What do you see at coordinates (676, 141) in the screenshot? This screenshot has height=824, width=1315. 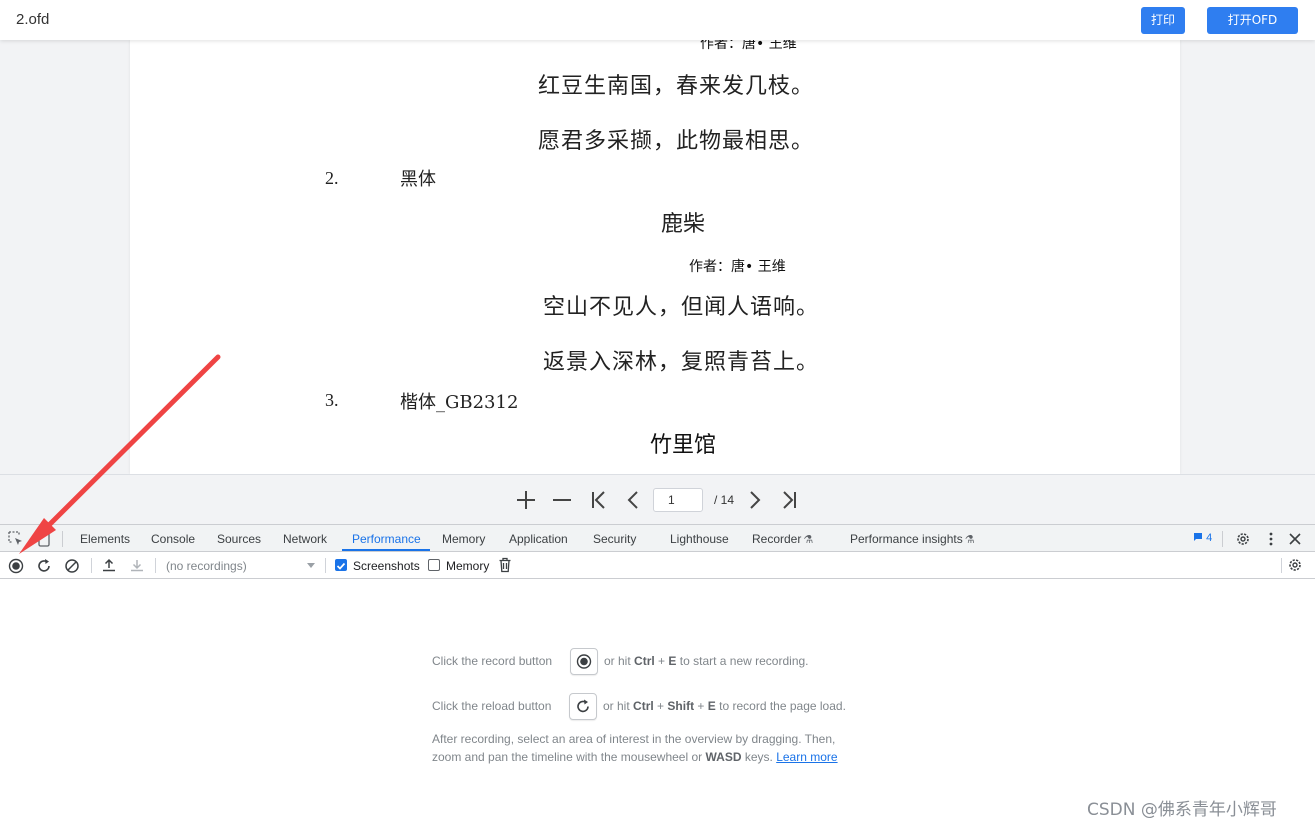 I see `poem-line: 愿君多采撷，此物最相思。` at bounding box center [676, 141].